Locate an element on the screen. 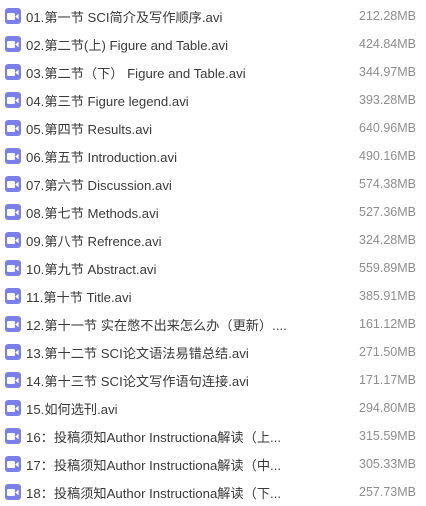  file-size: 294.80MB is located at coordinates (387, 408).